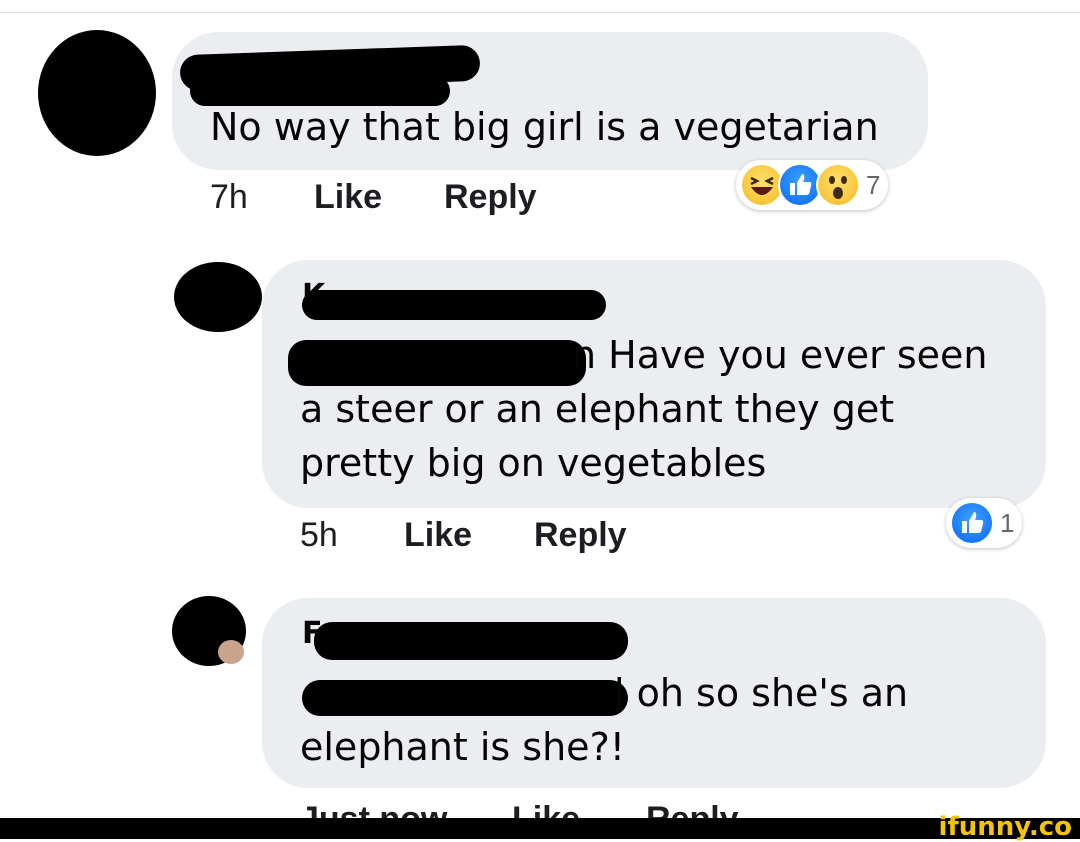  What do you see at coordinates (761, 693) in the screenshot?
I see `comment-text: l oh so she's an` at bounding box center [761, 693].